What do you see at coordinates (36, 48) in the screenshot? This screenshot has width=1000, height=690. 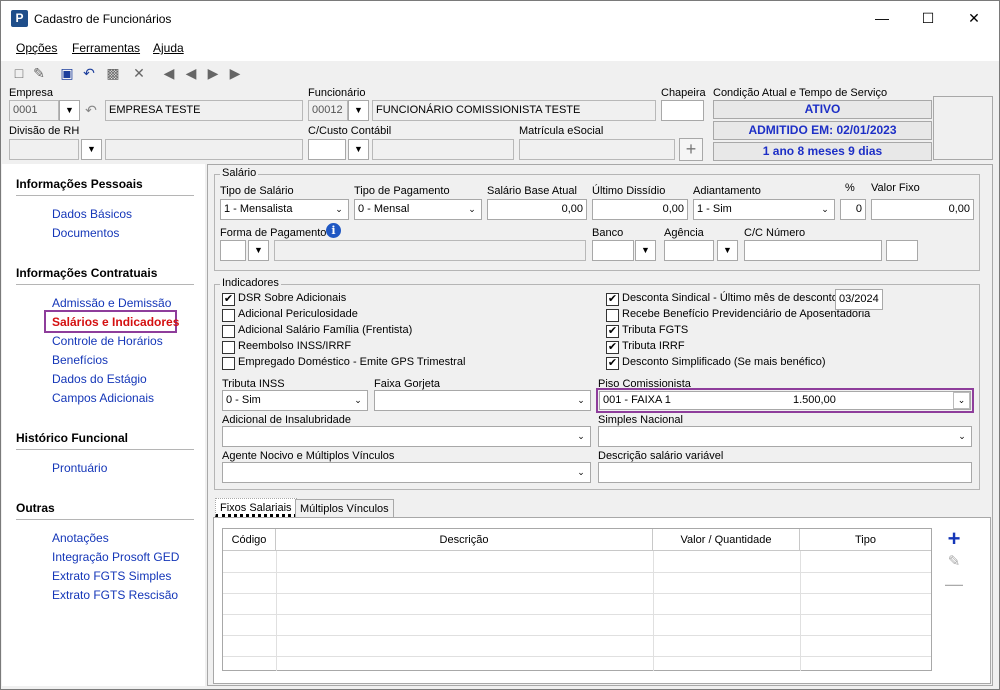 I see `menu-opcoes: Opções` at bounding box center [36, 48].